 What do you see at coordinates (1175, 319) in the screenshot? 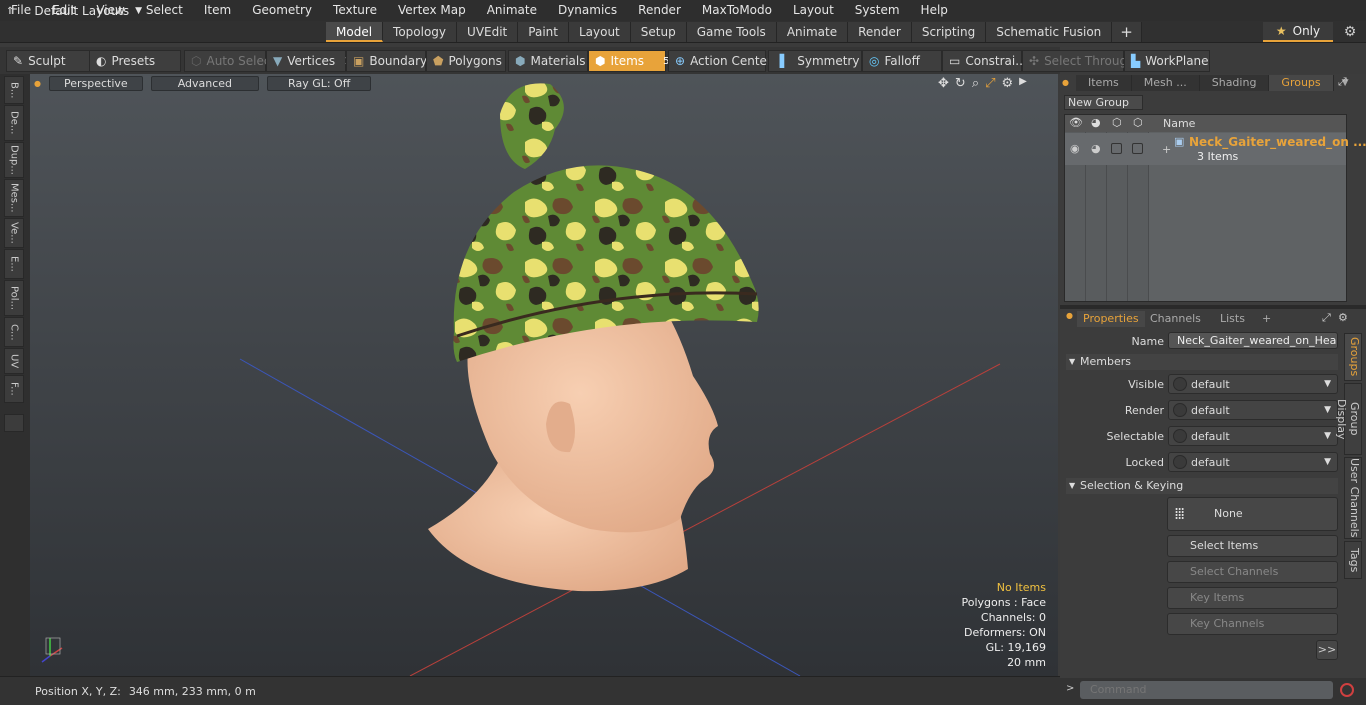
I see `tab-channels: Channels` at bounding box center [1175, 319].